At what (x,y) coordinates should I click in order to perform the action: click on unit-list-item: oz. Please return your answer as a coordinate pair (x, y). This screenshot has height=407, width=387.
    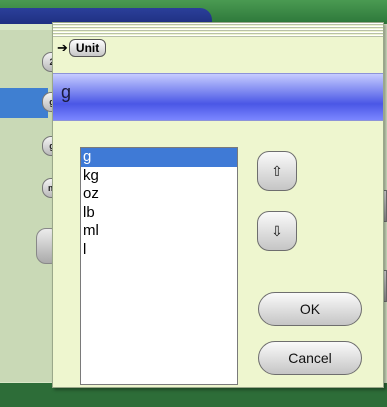
    Looking at the image, I should click on (159, 194).